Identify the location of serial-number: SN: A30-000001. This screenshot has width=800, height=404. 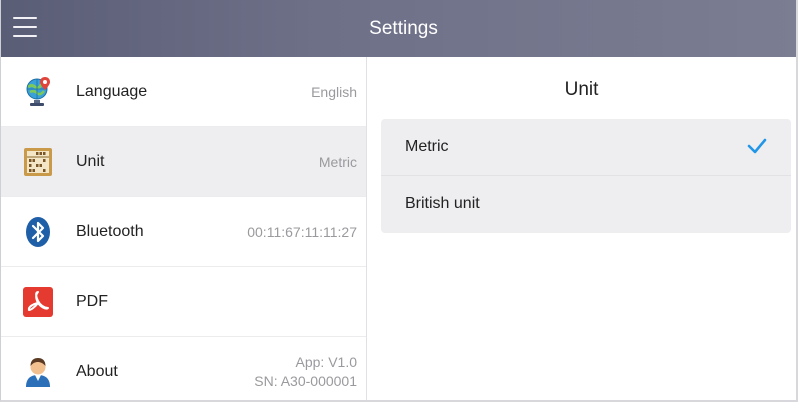
(305, 381).